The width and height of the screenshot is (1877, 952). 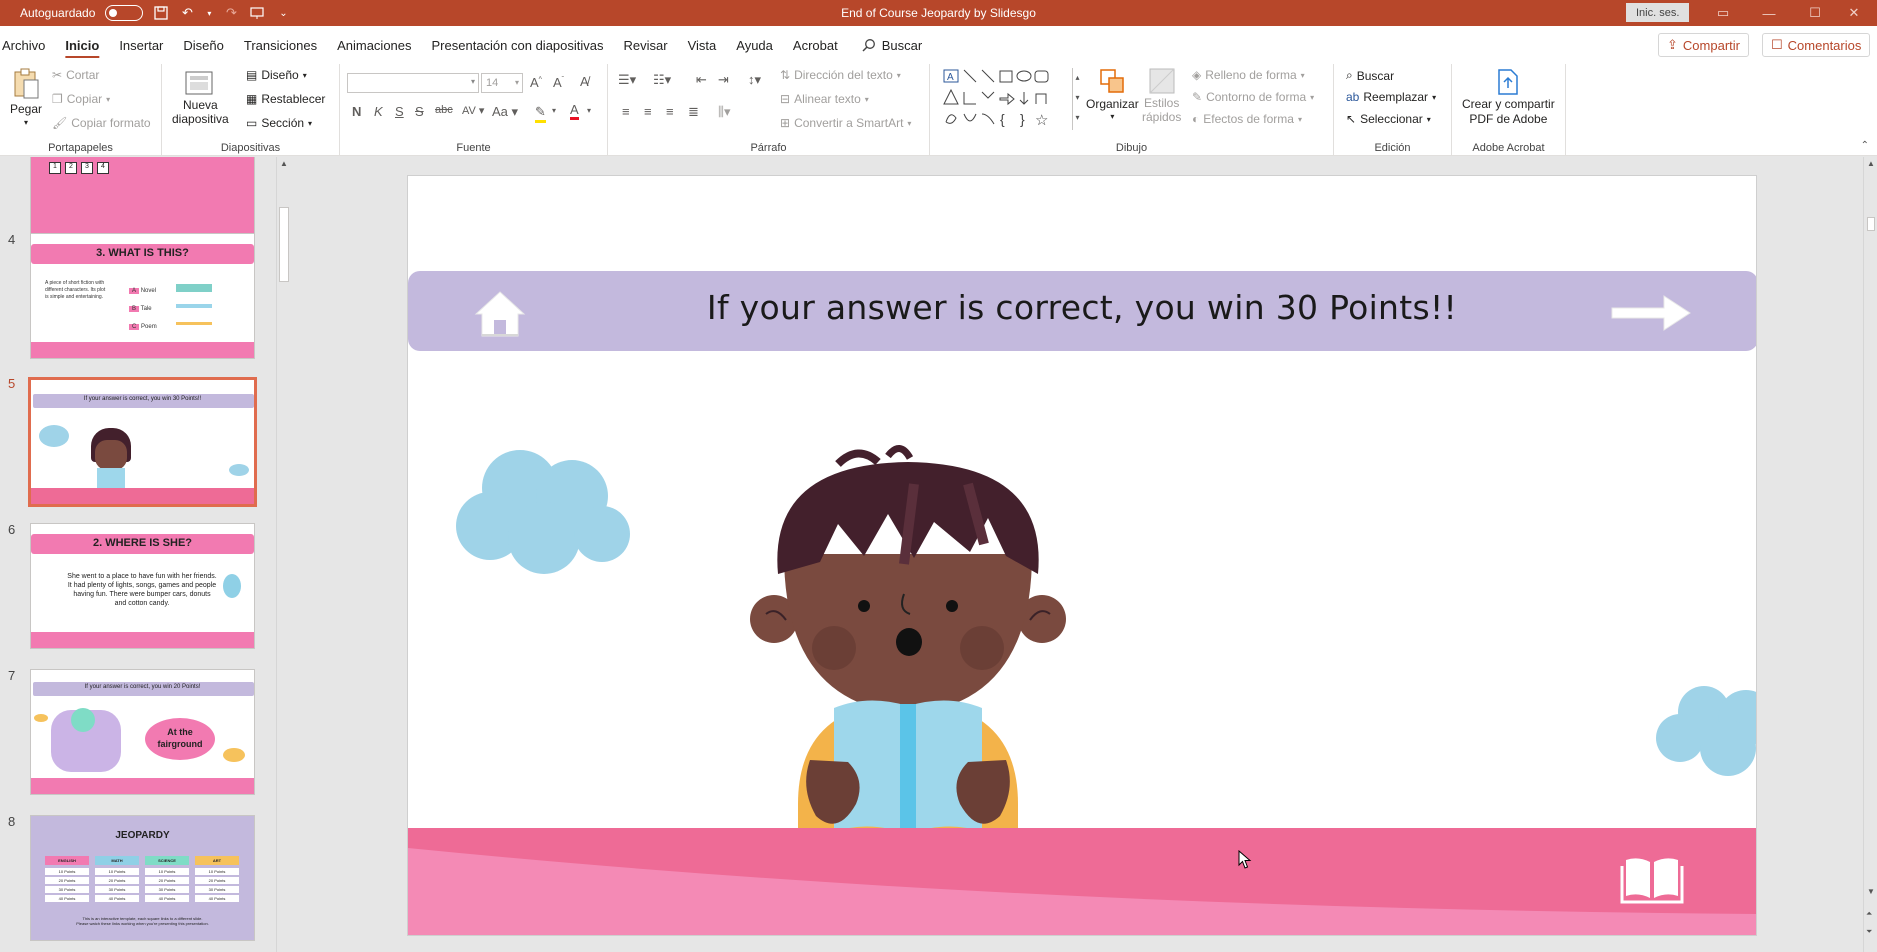 I want to click on cloud-left, so click(x=543, y=512).